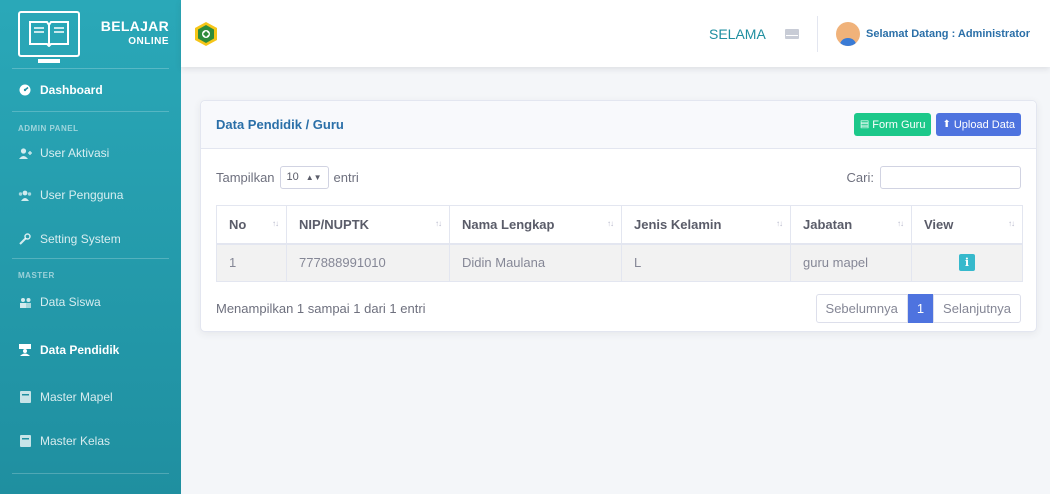 The height and width of the screenshot is (494, 1050). Describe the element at coordinates (75, 441) in the screenshot. I see `sidebar-item-label: Master Kelas` at that location.